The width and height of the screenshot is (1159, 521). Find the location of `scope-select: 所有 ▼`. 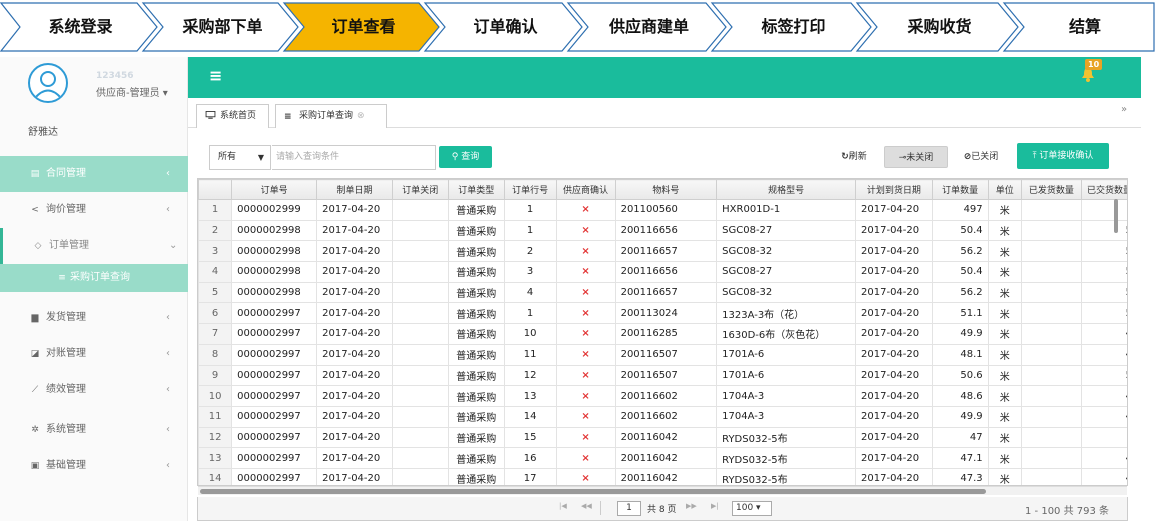

scope-select: 所有 ▼ is located at coordinates (240, 157).